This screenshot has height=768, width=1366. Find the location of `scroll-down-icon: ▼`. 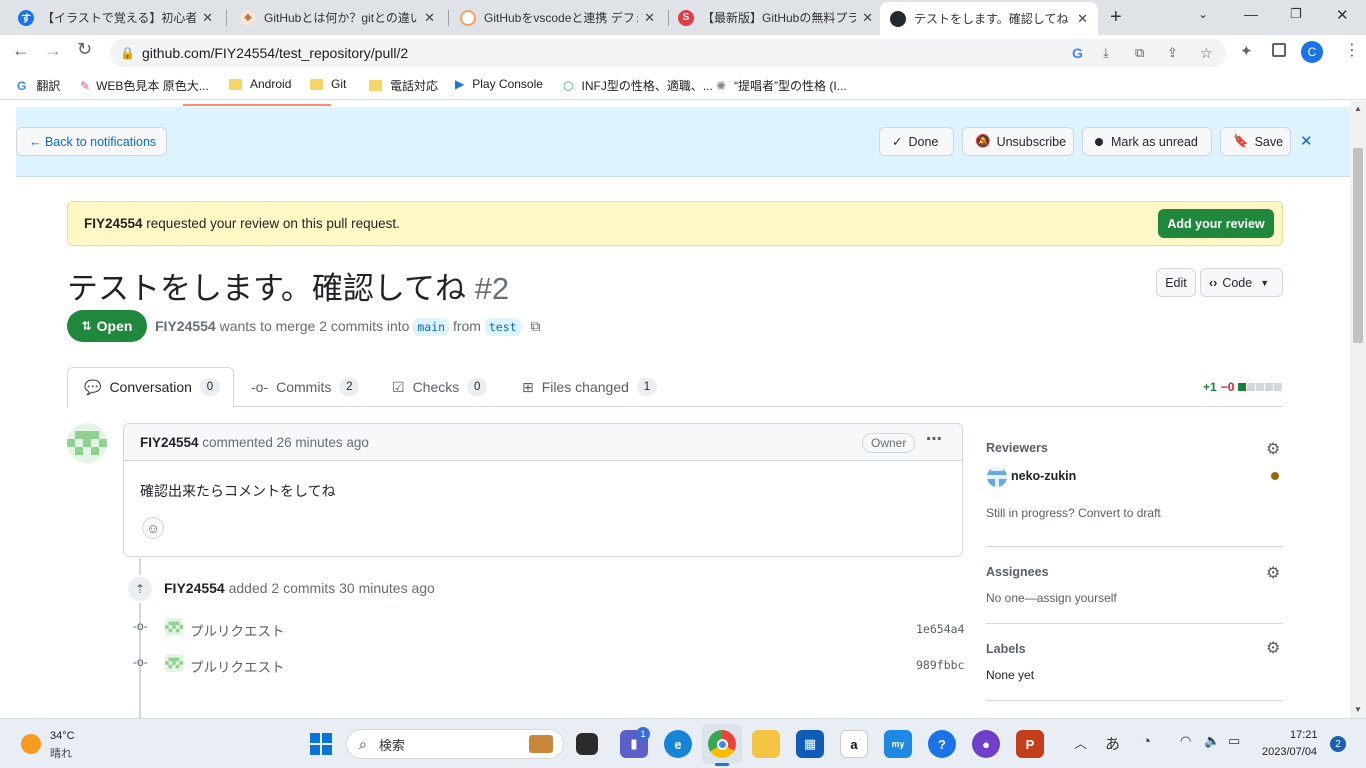

scroll-down-icon: ▼ is located at coordinates (1358, 709).